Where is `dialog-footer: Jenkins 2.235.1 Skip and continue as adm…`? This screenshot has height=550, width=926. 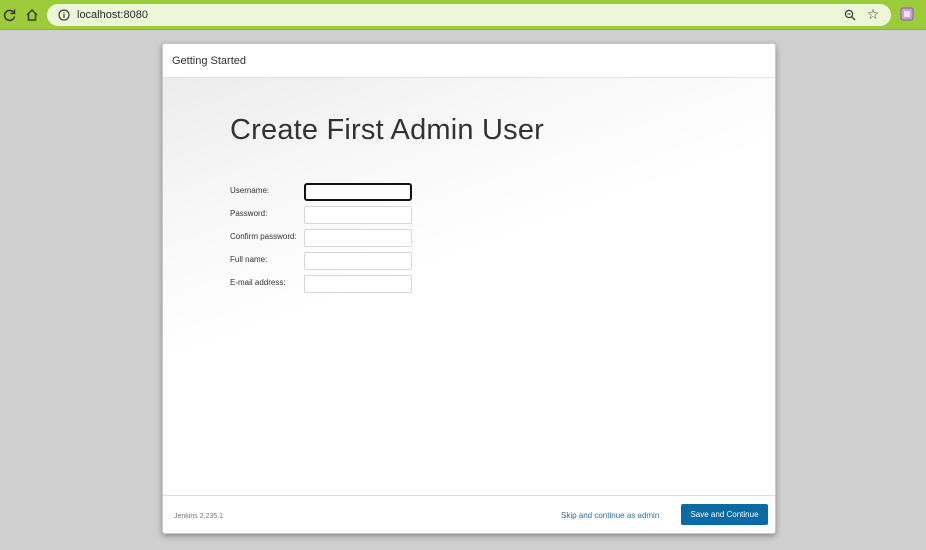 dialog-footer: Jenkins 2.235.1 Skip and continue as adm… is located at coordinates (469, 514).